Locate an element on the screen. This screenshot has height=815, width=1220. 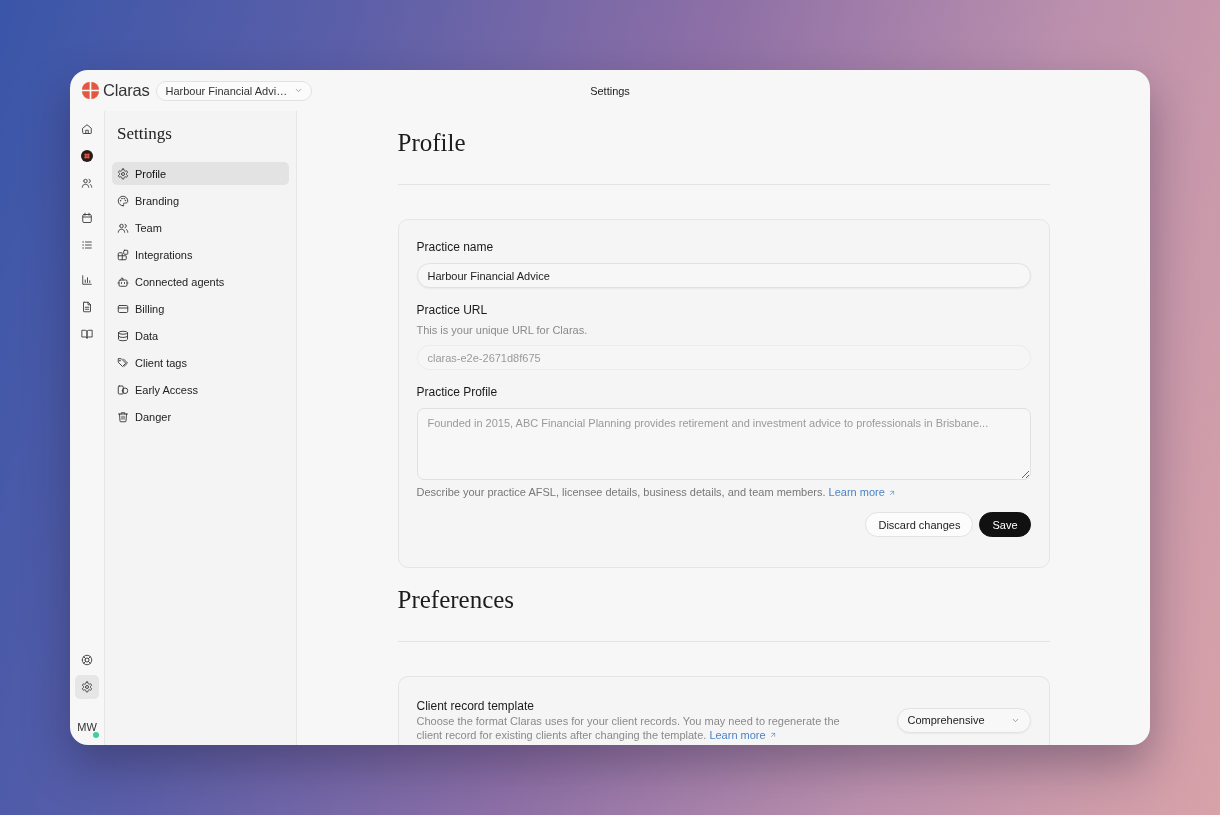
life-buoy-icon is located at coordinates (87, 660).